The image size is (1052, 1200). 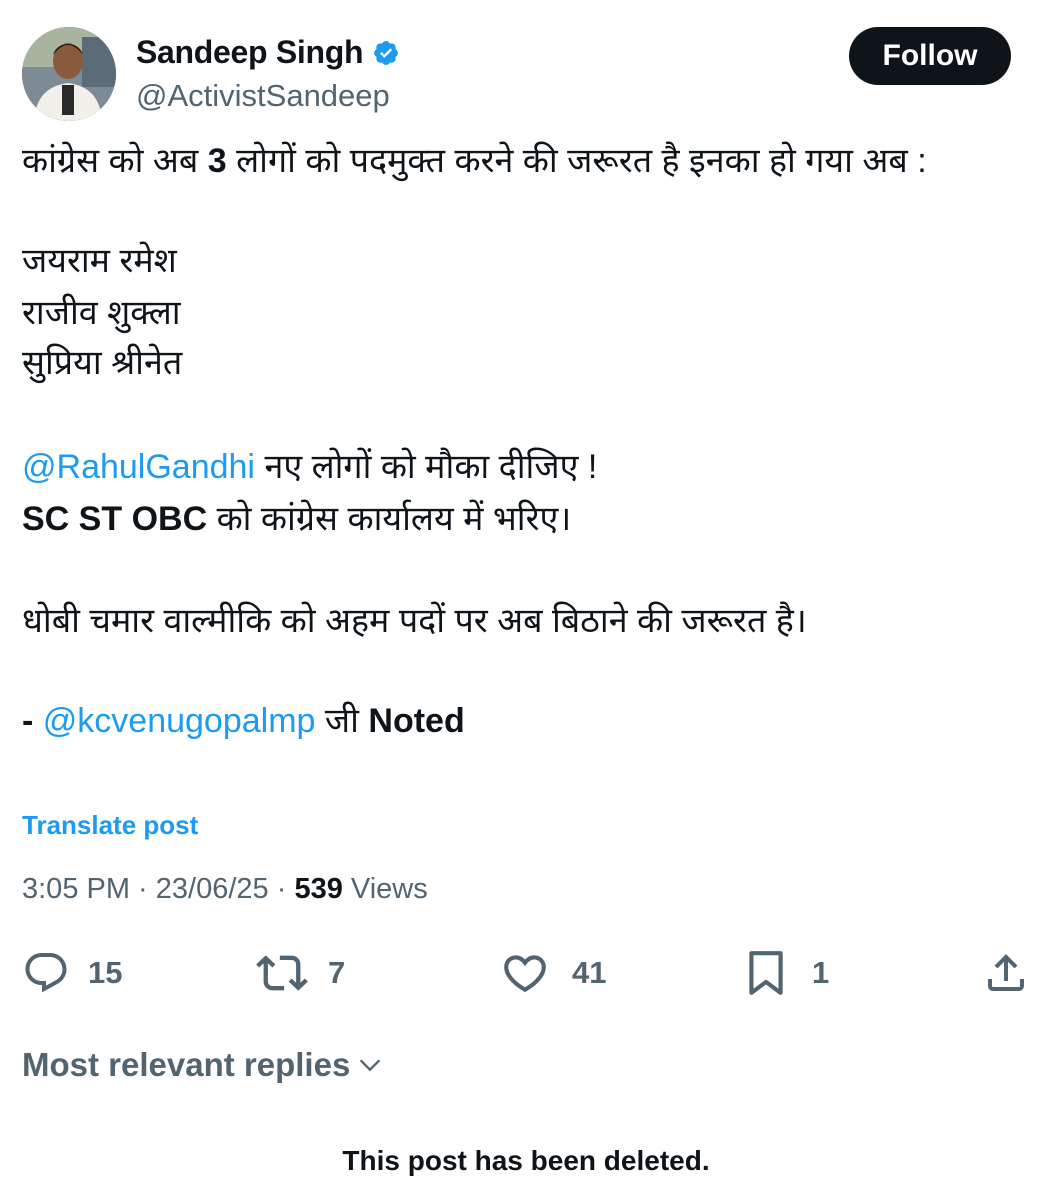 I want to click on mention-kcvenugopalmp-link: @kcvenugopalmp, so click(x=179, y=721).